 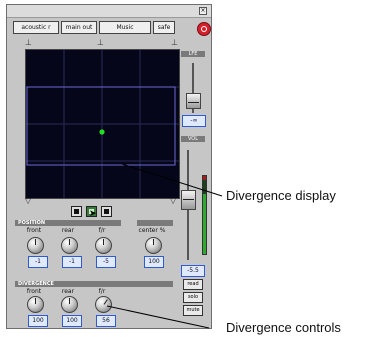 I want to click on divergence-fr-label: f/r, so click(x=102, y=291).